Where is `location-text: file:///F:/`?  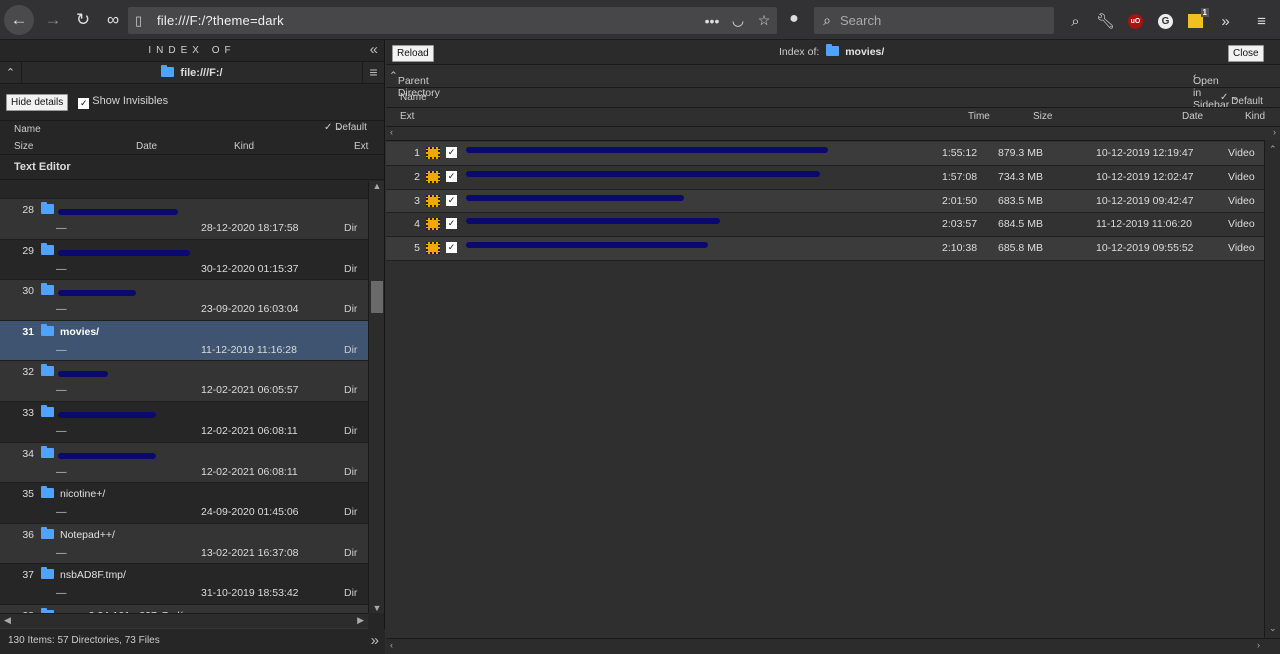
location-text: file:///F:/ is located at coordinates (201, 72).